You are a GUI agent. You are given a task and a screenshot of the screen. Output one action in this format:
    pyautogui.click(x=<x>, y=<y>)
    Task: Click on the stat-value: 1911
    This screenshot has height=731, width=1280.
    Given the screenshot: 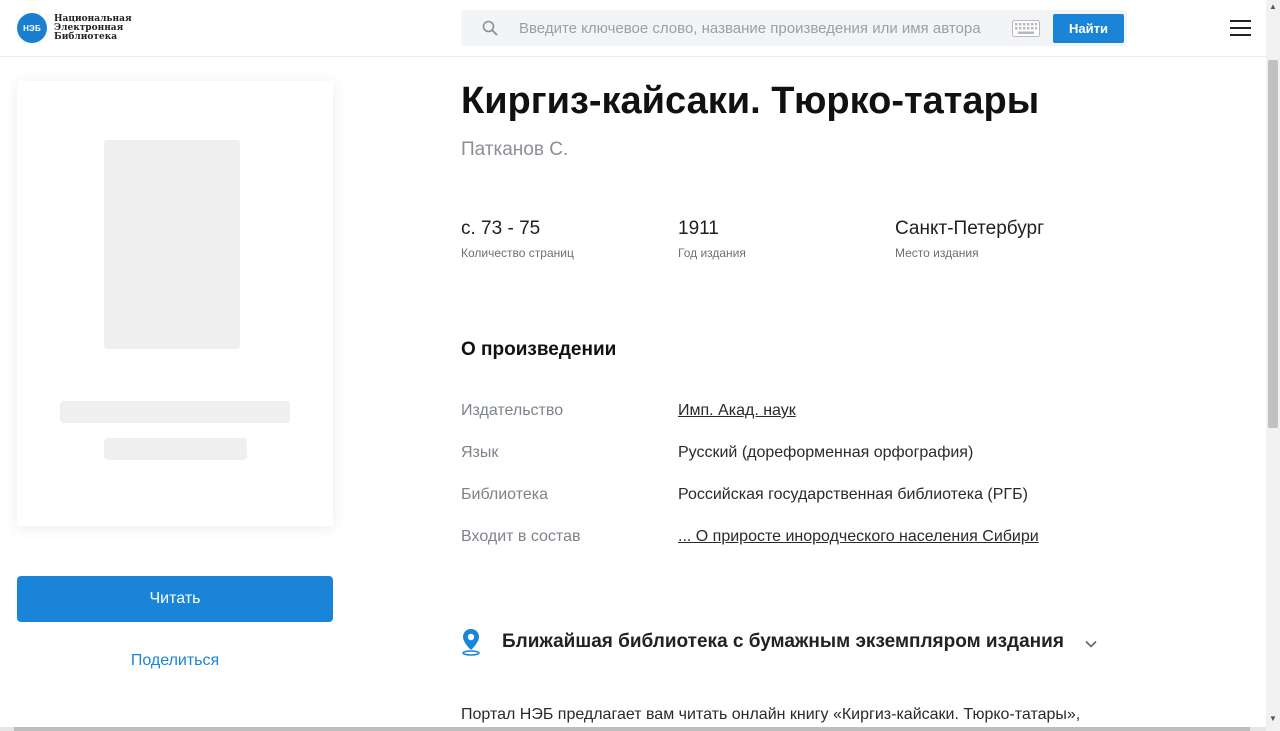 What is the action you would take?
    pyautogui.click(x=698, y=228)
    